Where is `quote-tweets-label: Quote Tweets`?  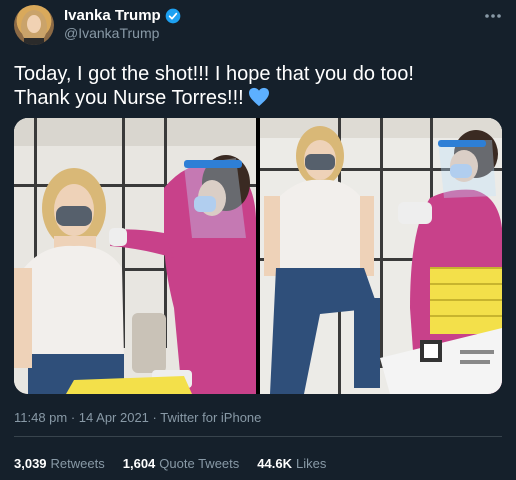
quote-tweets-label: Quote Tweets is located at coordinates (199, 463).